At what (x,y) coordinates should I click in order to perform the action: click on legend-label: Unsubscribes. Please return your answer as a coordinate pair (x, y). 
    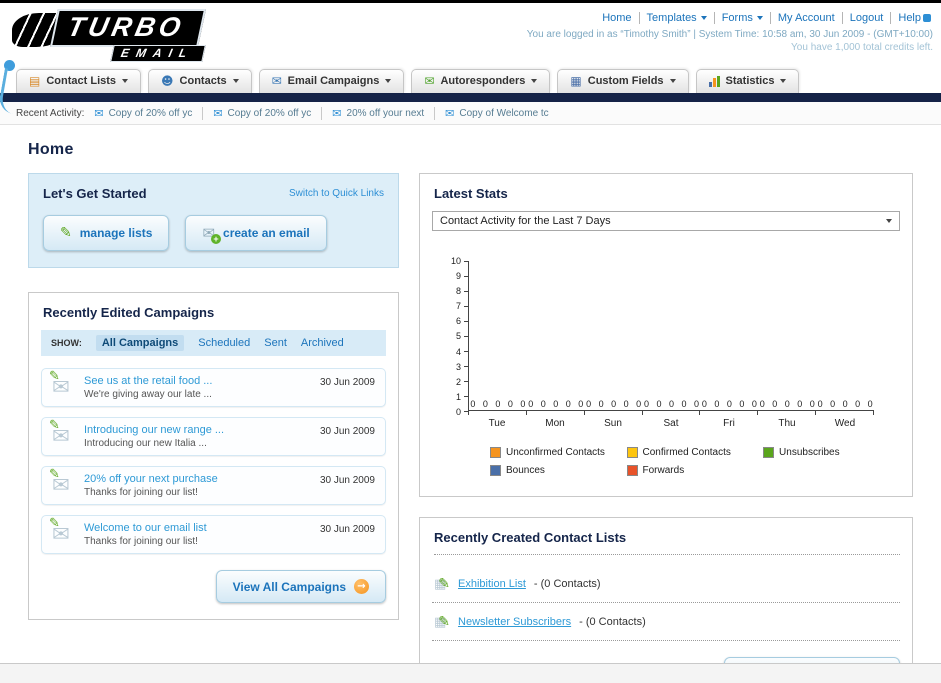
    Looking at the image, I should click on (809, 452).